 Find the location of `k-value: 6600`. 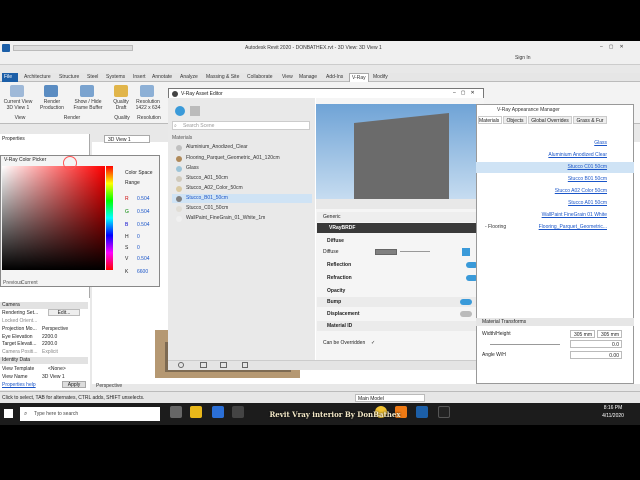

k-value: 6600 is located at coordinates (142, 272).